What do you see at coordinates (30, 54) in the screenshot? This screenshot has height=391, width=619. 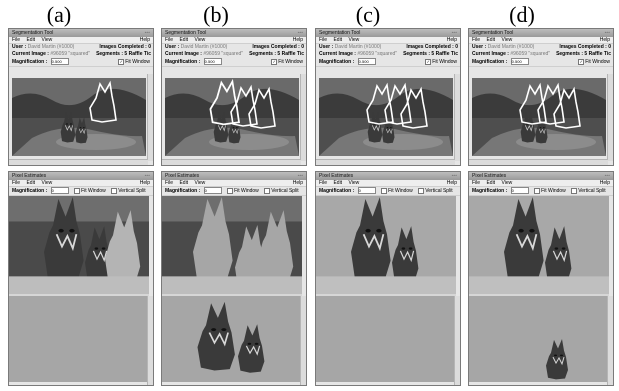 I see `current-image-label: Current Image :` at bounding box center [30, 54].